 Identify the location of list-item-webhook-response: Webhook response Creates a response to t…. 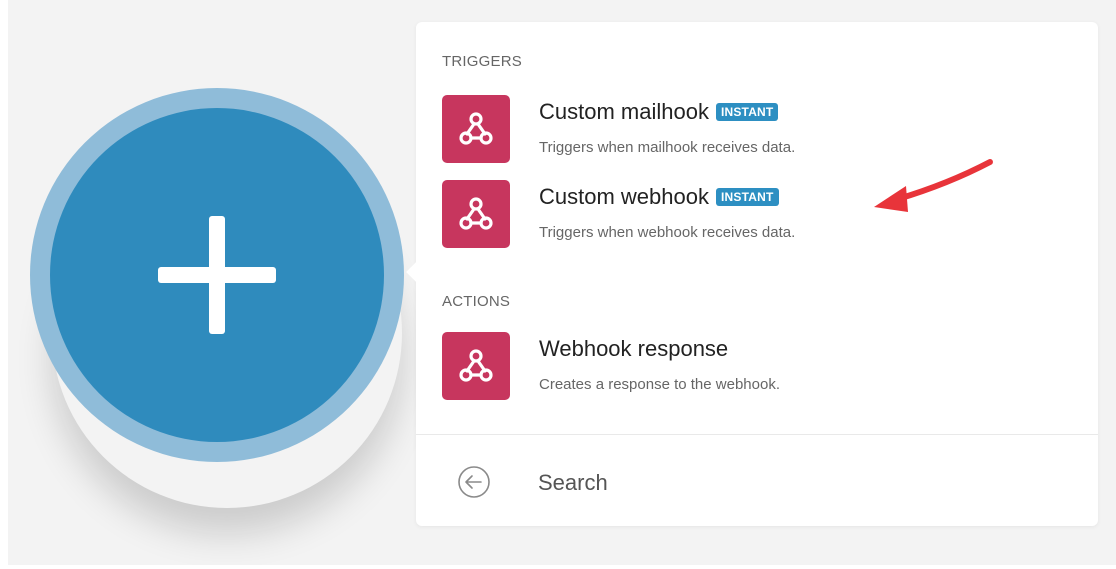
(752, 368).